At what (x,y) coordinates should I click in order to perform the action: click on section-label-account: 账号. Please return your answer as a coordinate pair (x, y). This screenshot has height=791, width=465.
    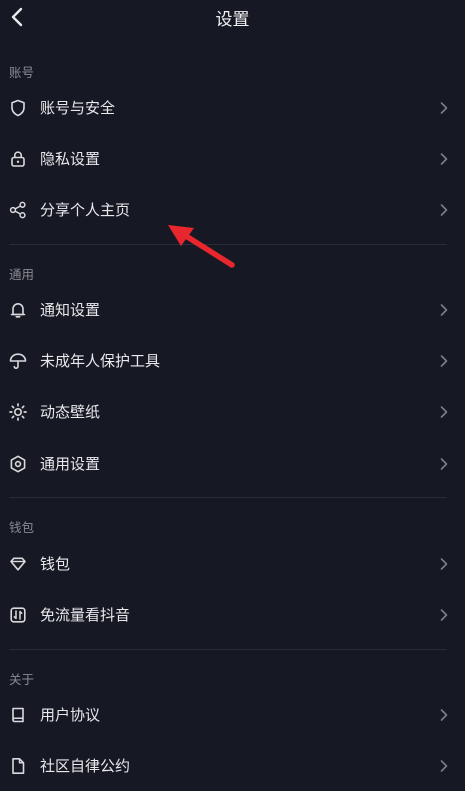
    Looking at the image, I should click on (22, 72).